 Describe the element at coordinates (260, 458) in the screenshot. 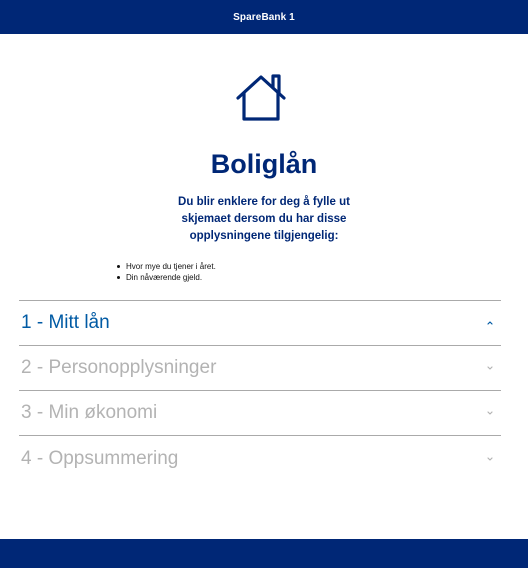

I see `step-oppsummering: 4 - Oppsummering` at that location.